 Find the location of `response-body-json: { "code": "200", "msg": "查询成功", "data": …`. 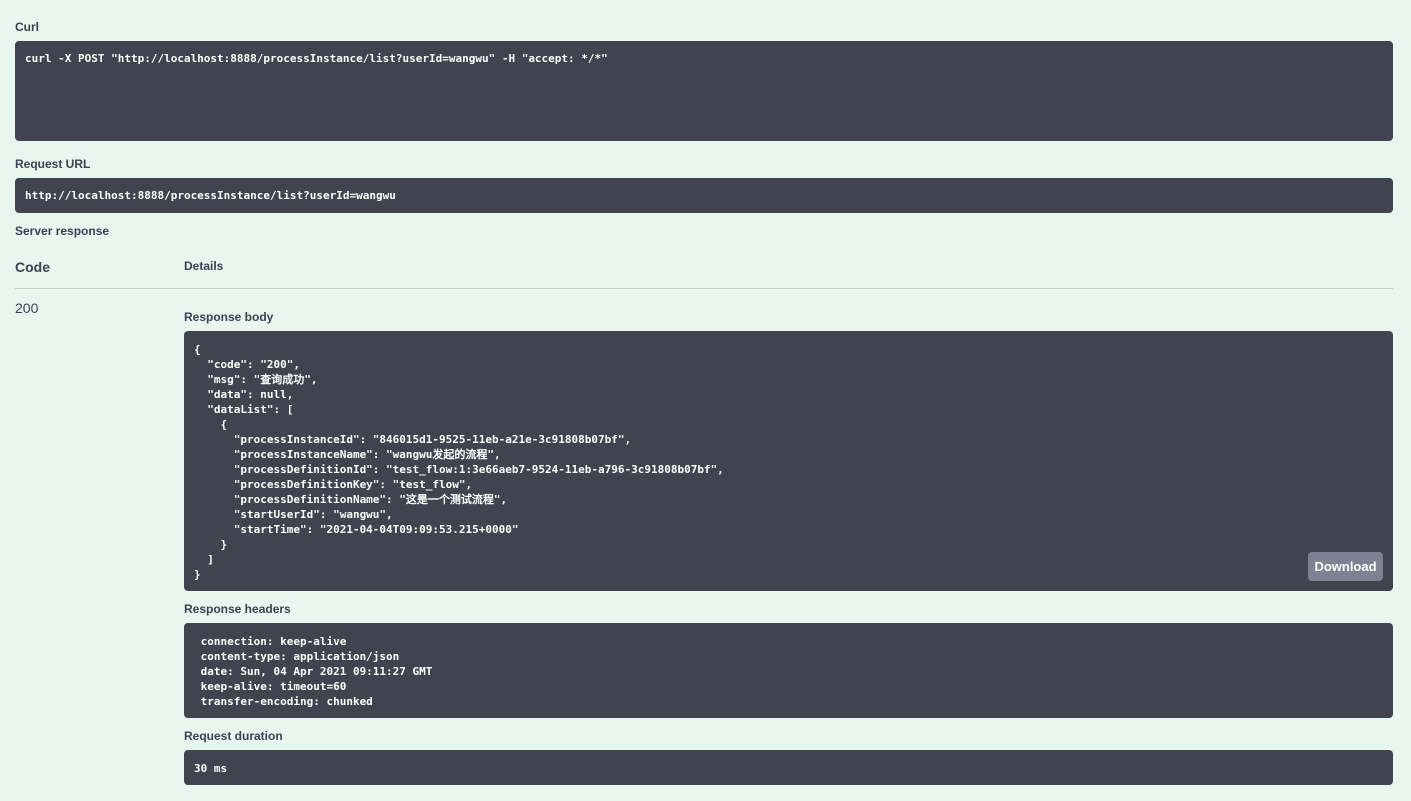

response-body-json: { "code": "200", "msg": "查询成功", "data": … is located at coordinates (459, 462).